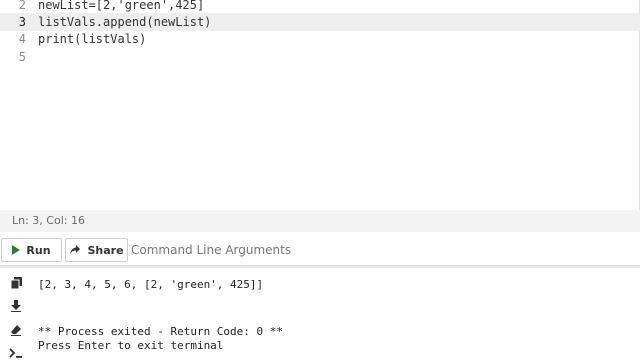  What do you see at coordinates (16, 283) in the screenshot?
I see `copy-icon` at bounding box center [16, 283].